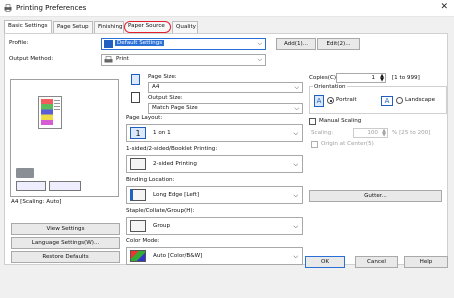 The height and width of the screenshot is (298, 454). I want to click on color-mode-select: Auto [Color/B&W] ⌵, so click(214, 256).